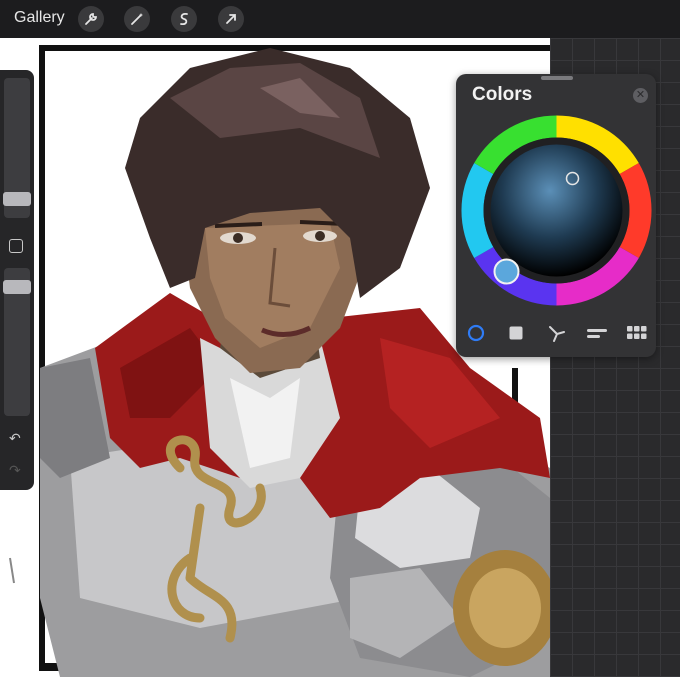 The image size is (680, 677). I want to click on classic-tab, so click(516, 333).